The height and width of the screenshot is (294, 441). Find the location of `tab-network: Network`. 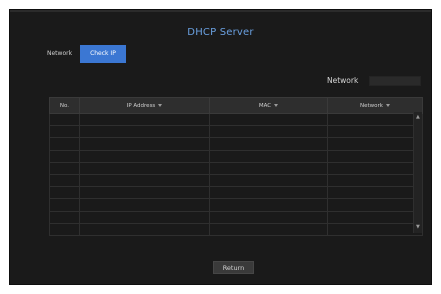

tab-network: Network is located at coordinates (59, 54).